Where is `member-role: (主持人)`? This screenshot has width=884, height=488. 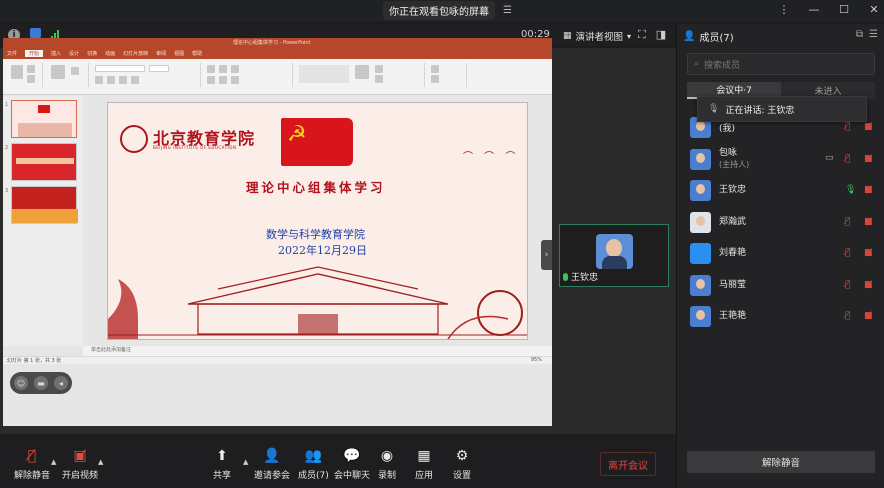 member-role: (主持人) is located at coordinates (734, 164).